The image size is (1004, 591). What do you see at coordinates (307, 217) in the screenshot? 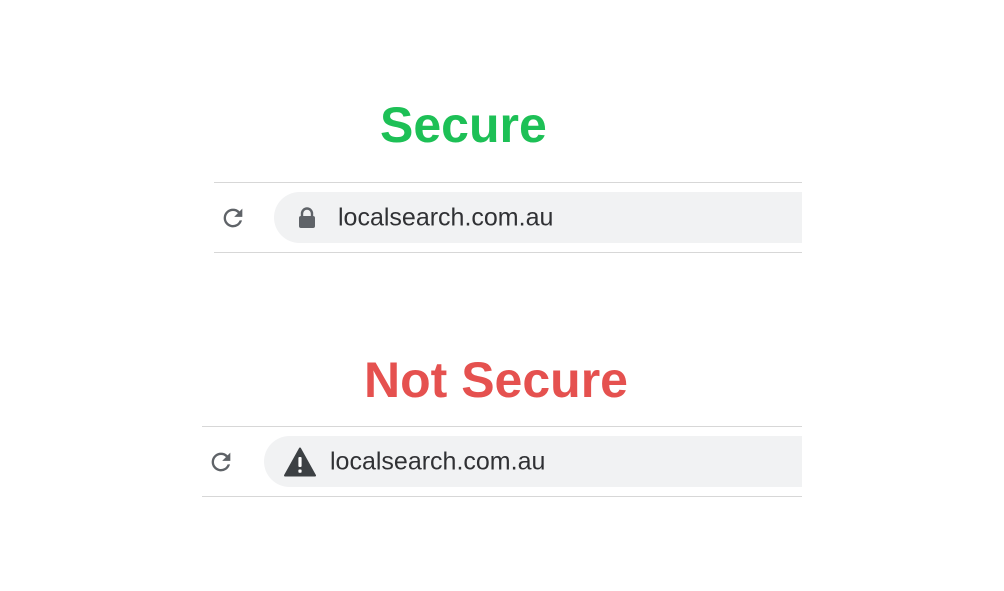
I see `lock-icon` at bounding box center [307, 217].